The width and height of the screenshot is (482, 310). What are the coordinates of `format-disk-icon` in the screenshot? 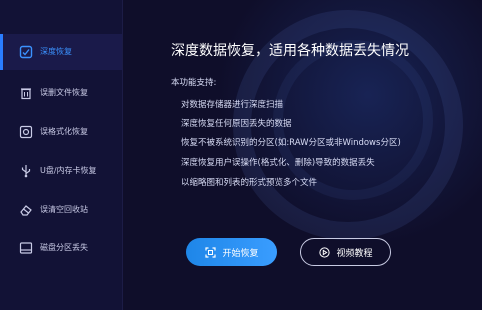 It's located at (26, 132).